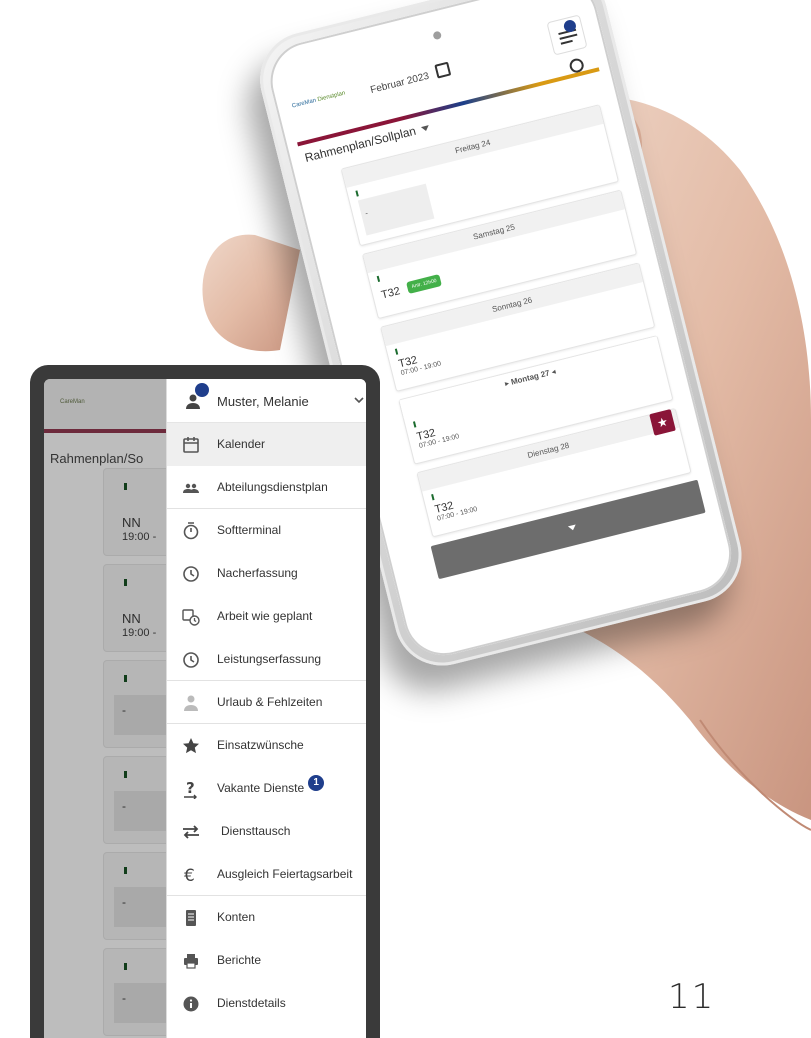 This screenshot has height=1038, width=811. Describe the element at coordinates (424, 283) in the screenshot. I see `request-chip: Antr. 12h00` at that location.